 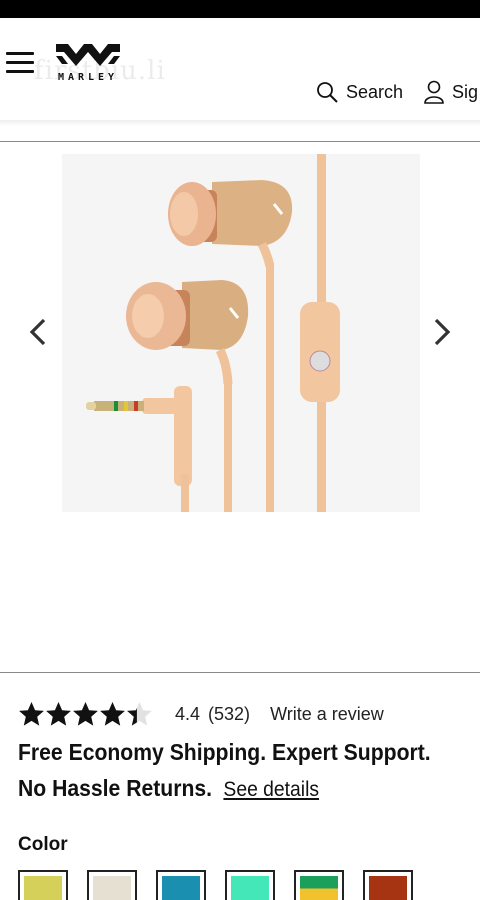 What do you see at coordinates (240, 672) in the screenshot?
I see `carousel-bottom-divider` at bounding box center [240, 672].